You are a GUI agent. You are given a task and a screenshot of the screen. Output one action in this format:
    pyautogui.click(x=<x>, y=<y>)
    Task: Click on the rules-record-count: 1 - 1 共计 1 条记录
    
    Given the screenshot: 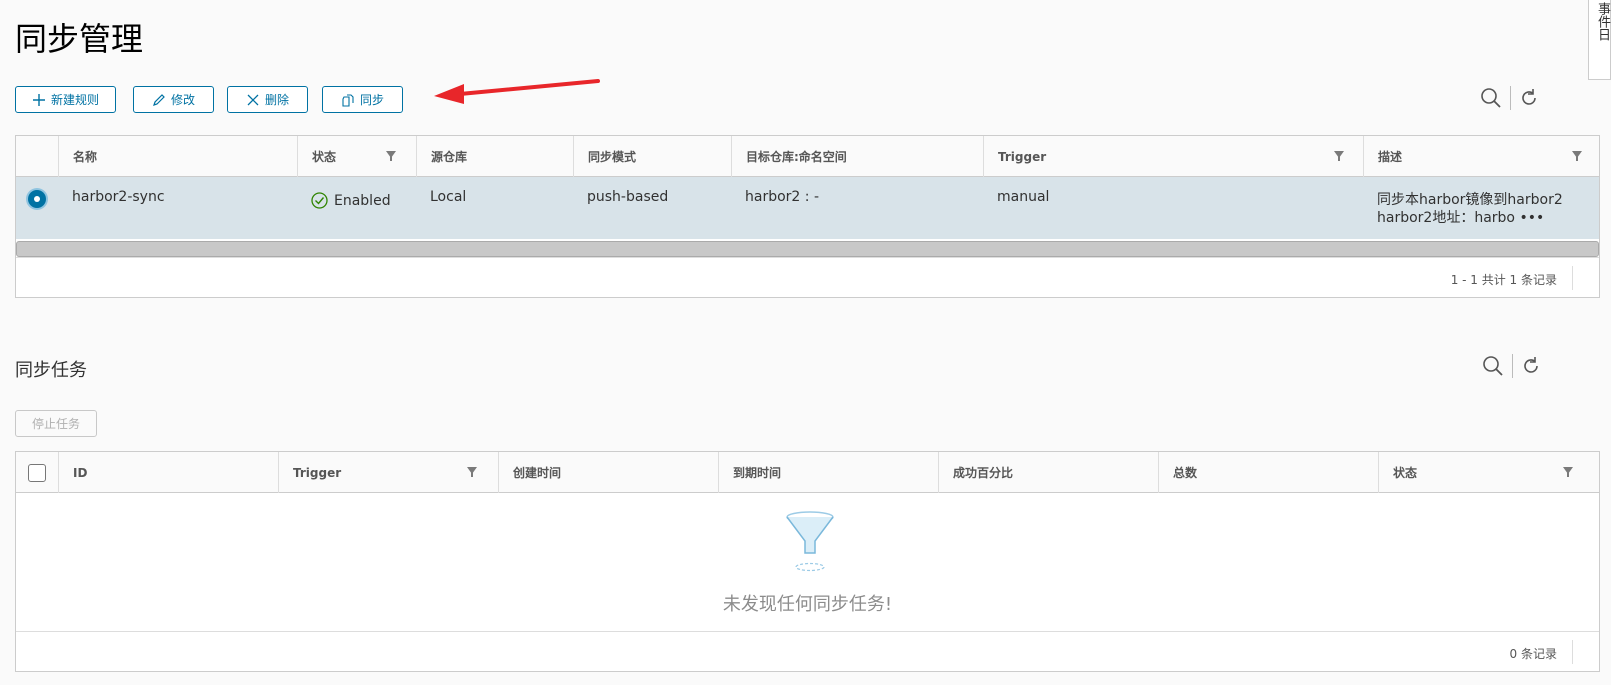 What is the action you would take?
    pyautogui.click(x=1503, y=280)
    